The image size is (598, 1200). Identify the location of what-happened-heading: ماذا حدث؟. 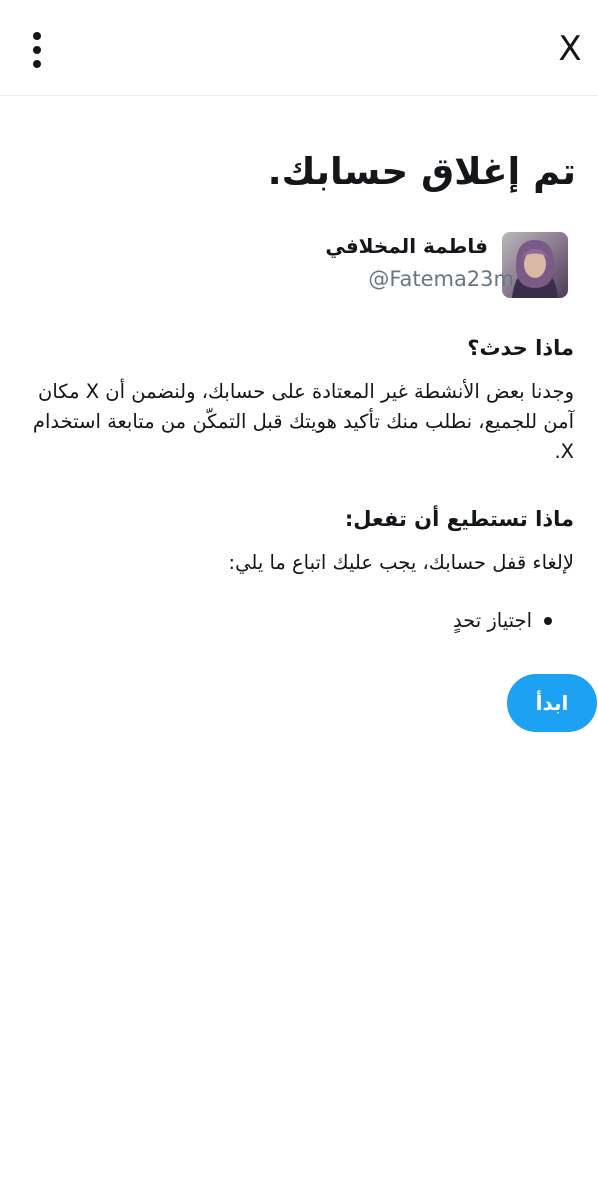
(520, 348).